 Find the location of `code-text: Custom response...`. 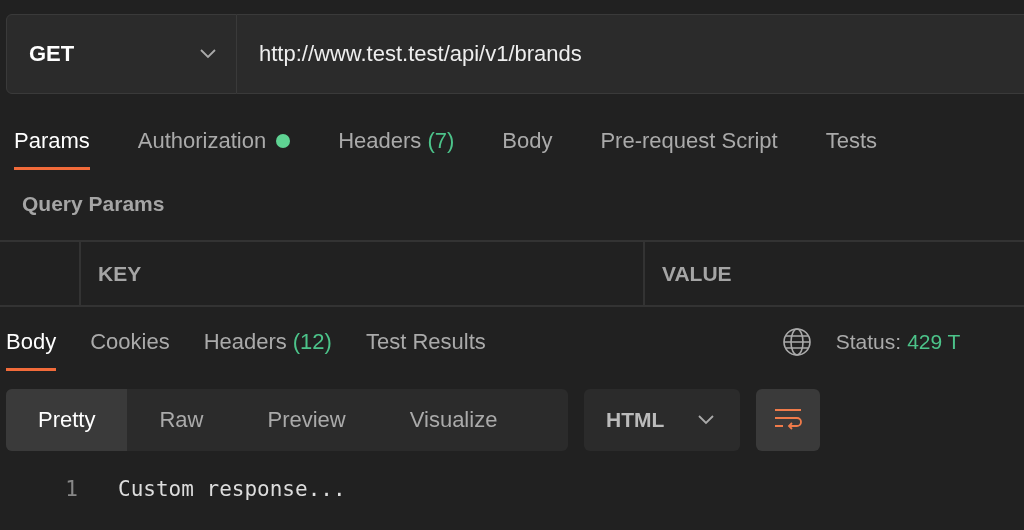

code-text: Custom response... is located at coordinates (232, 489).